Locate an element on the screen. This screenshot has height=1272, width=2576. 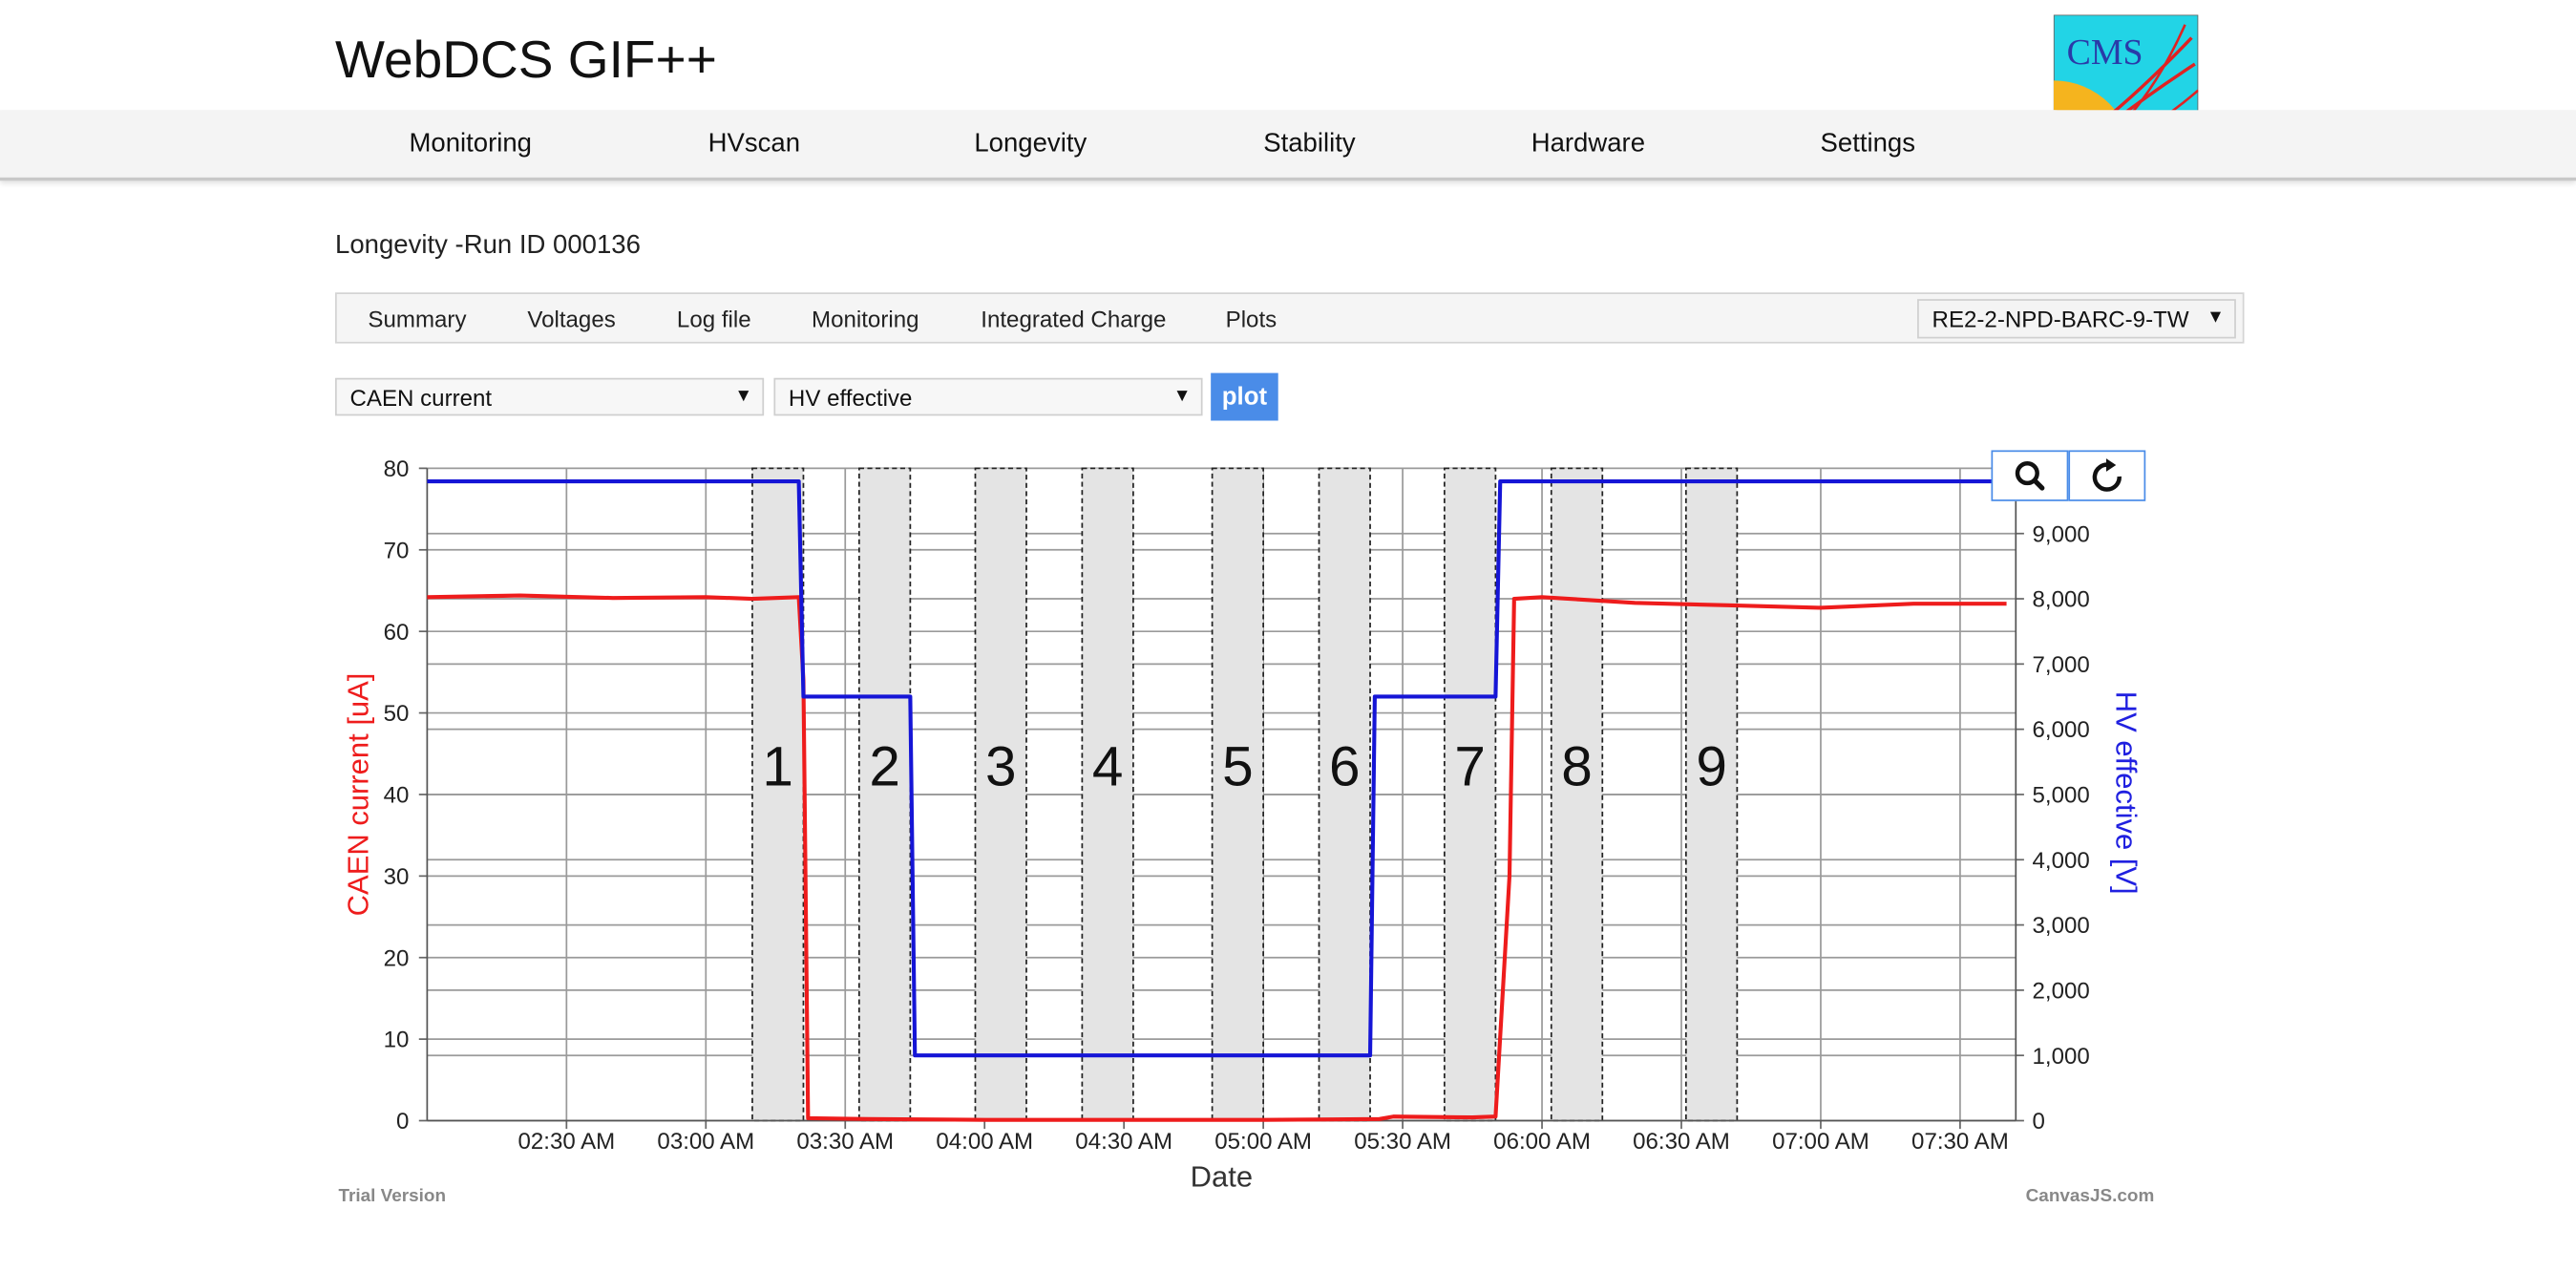
tab-integrated-charge: Integrated Charge is located at coordinates (1073, 319).